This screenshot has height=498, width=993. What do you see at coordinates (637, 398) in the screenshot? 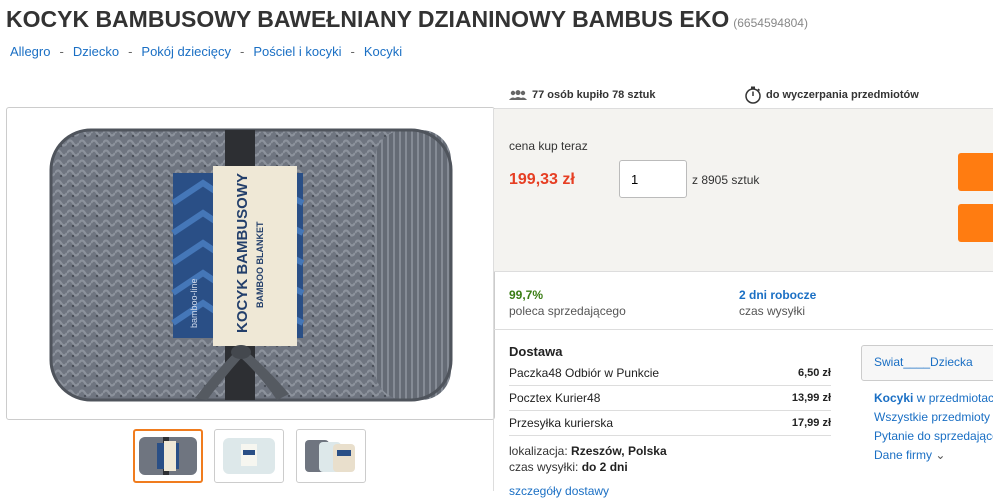
I see `delivery-option-name: Pocztex Kurier48` at bounding box center [637, 398].